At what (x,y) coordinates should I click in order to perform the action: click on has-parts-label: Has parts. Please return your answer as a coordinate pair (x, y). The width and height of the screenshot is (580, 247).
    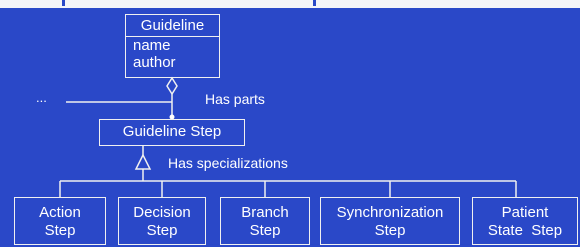
    Looking at the image, I should click on (235, 99).